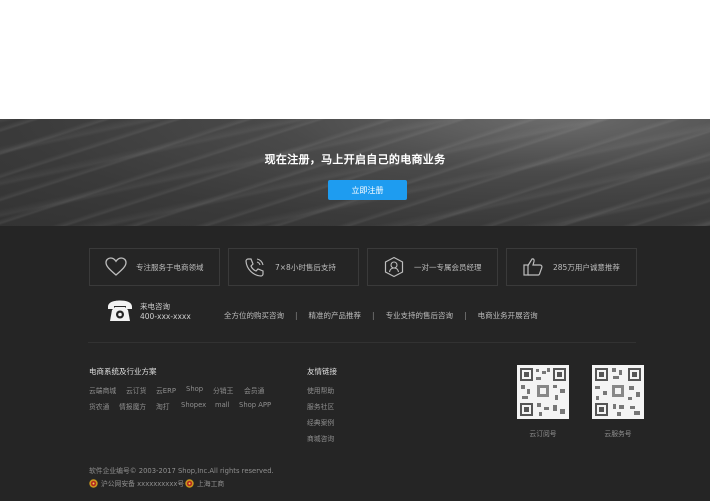 This screenshot has height=501, width=710. What do you see at coordinates (335, 315) in the screenshot?
I see `service-link: 精准的产品推荐` at bounding box center [335, 315].